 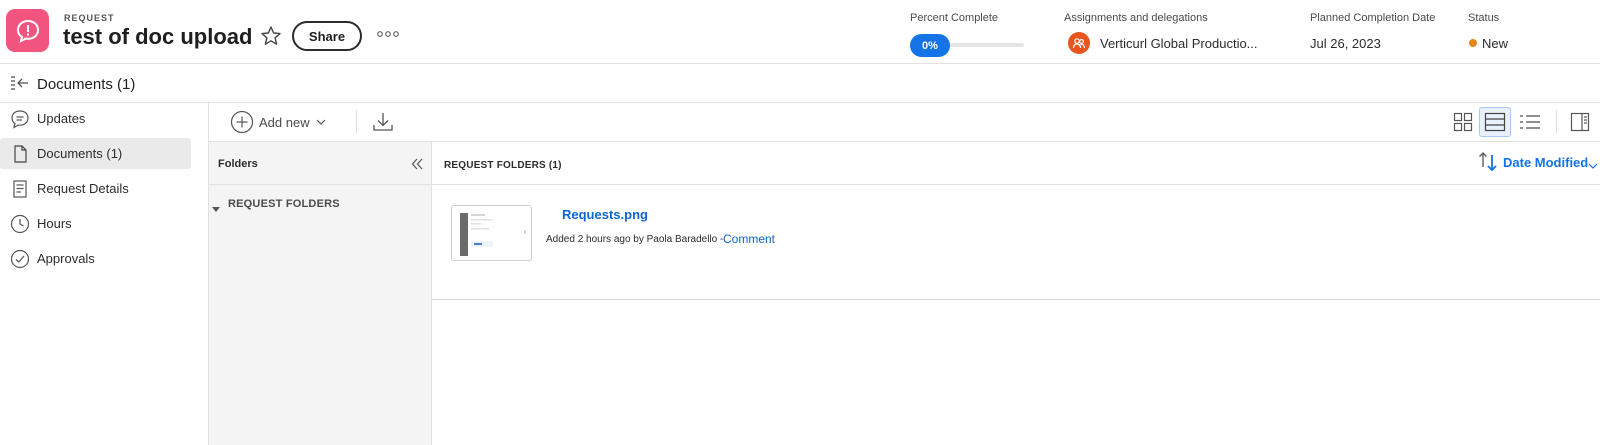 I want to click on folders-panel, so click(x=320, y=293).